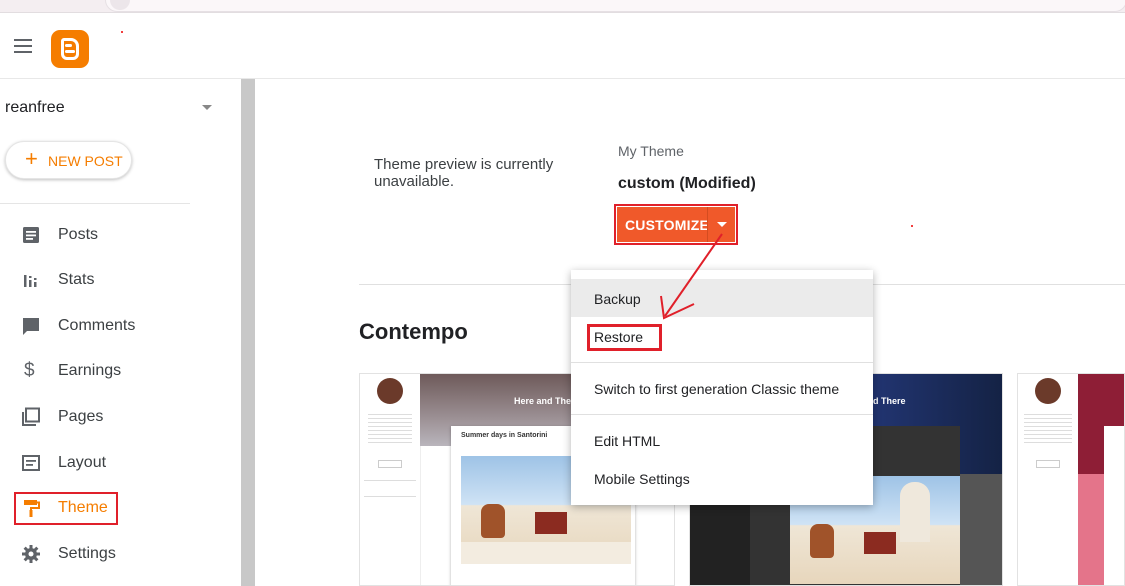  What do you see at coordinates (691, 276) in the screenshot?
I see `annotation-arrow` at bounding box center [691, 276].